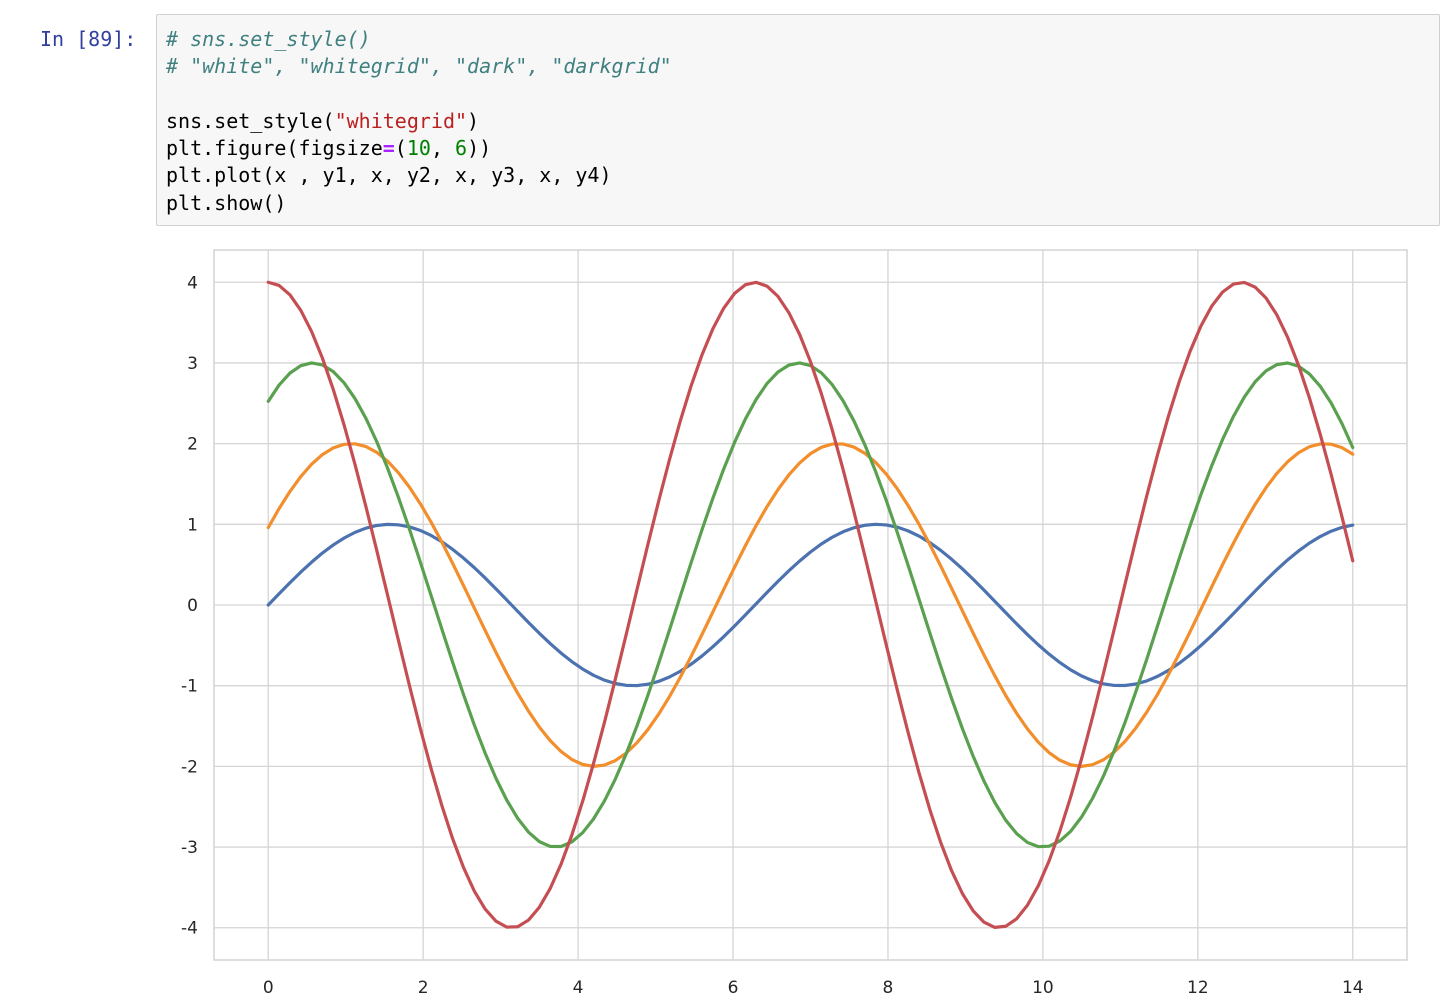 This screenshot has width=1444, height=1000. I want to click on code-number: 6, so click(461, 148).